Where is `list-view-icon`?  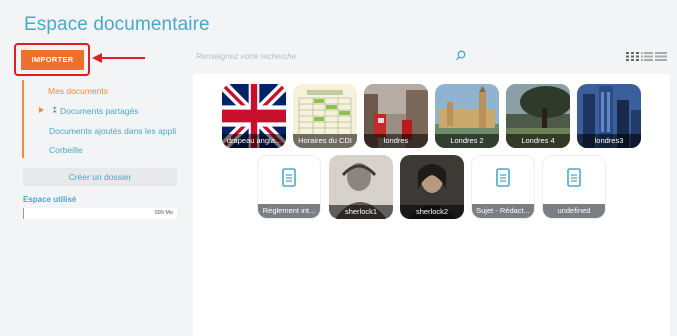 list-view-icon is located at coordinates (647, 56).